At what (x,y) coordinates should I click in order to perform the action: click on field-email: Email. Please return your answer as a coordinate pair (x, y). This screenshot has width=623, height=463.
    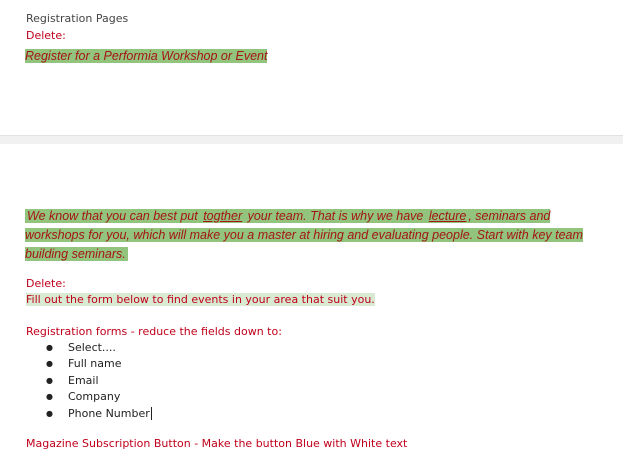
    Looking at the image, I should click on (83, 380).